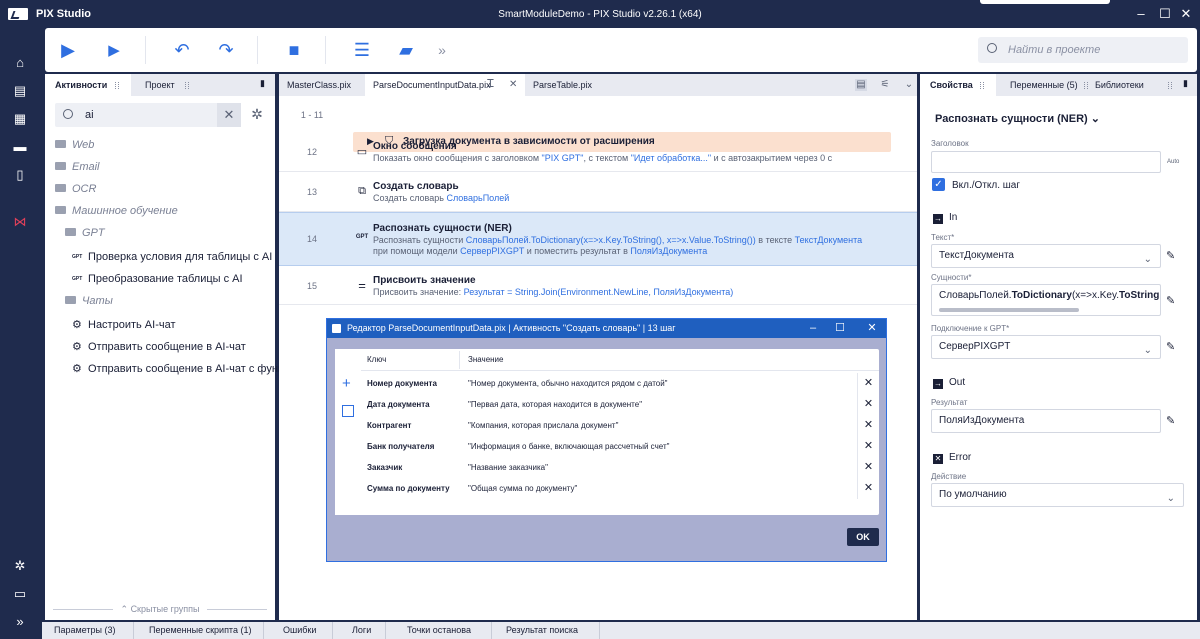 The image size is (1200, 639). Describe the element at coordinates (885, 85) in the screenshot. I see `filter-icon: ⚟` at that location.